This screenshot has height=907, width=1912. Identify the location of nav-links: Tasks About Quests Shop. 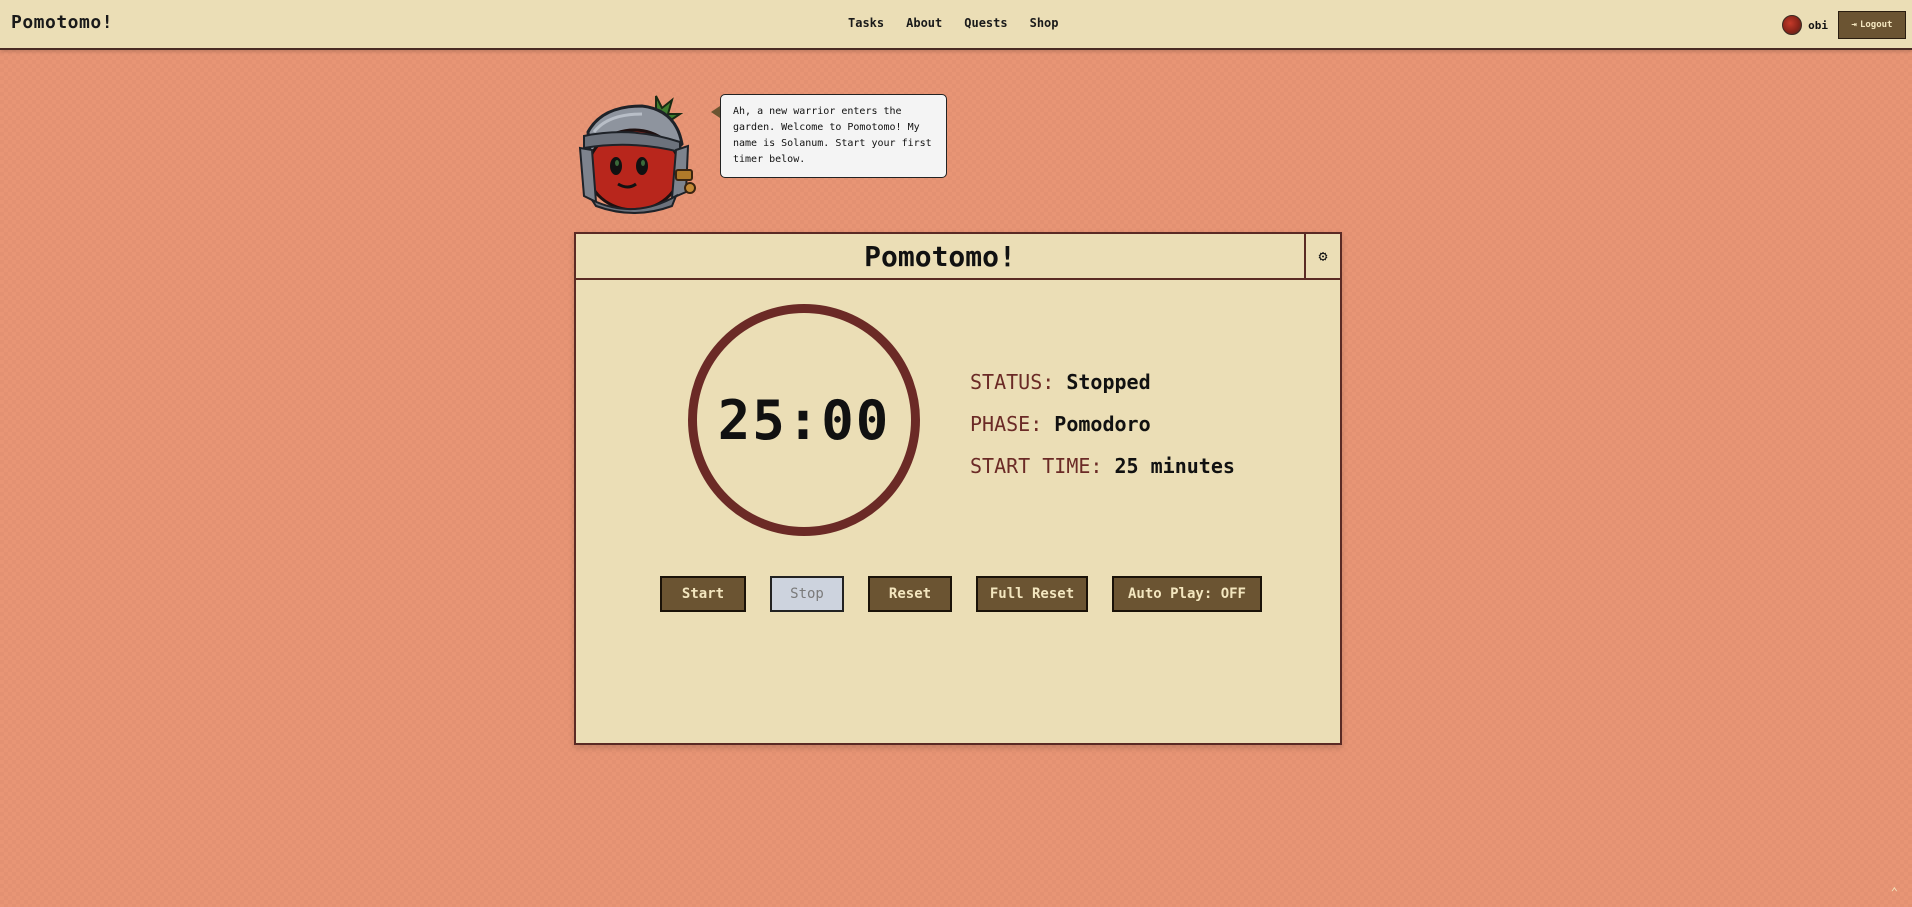
(953, 23).